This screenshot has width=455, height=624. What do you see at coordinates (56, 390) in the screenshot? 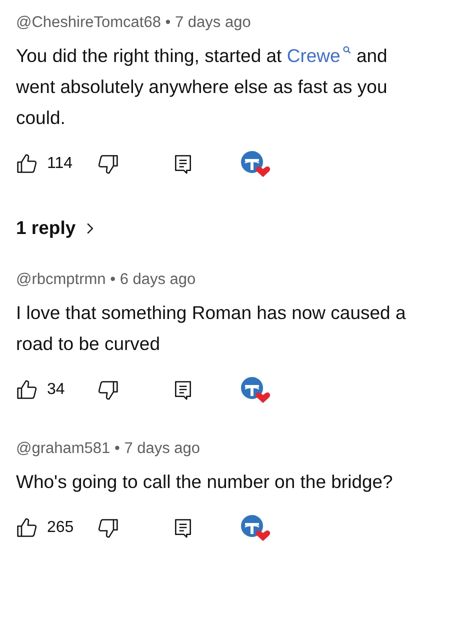
I see `like-count: 34` at bounding box center [56, 390].